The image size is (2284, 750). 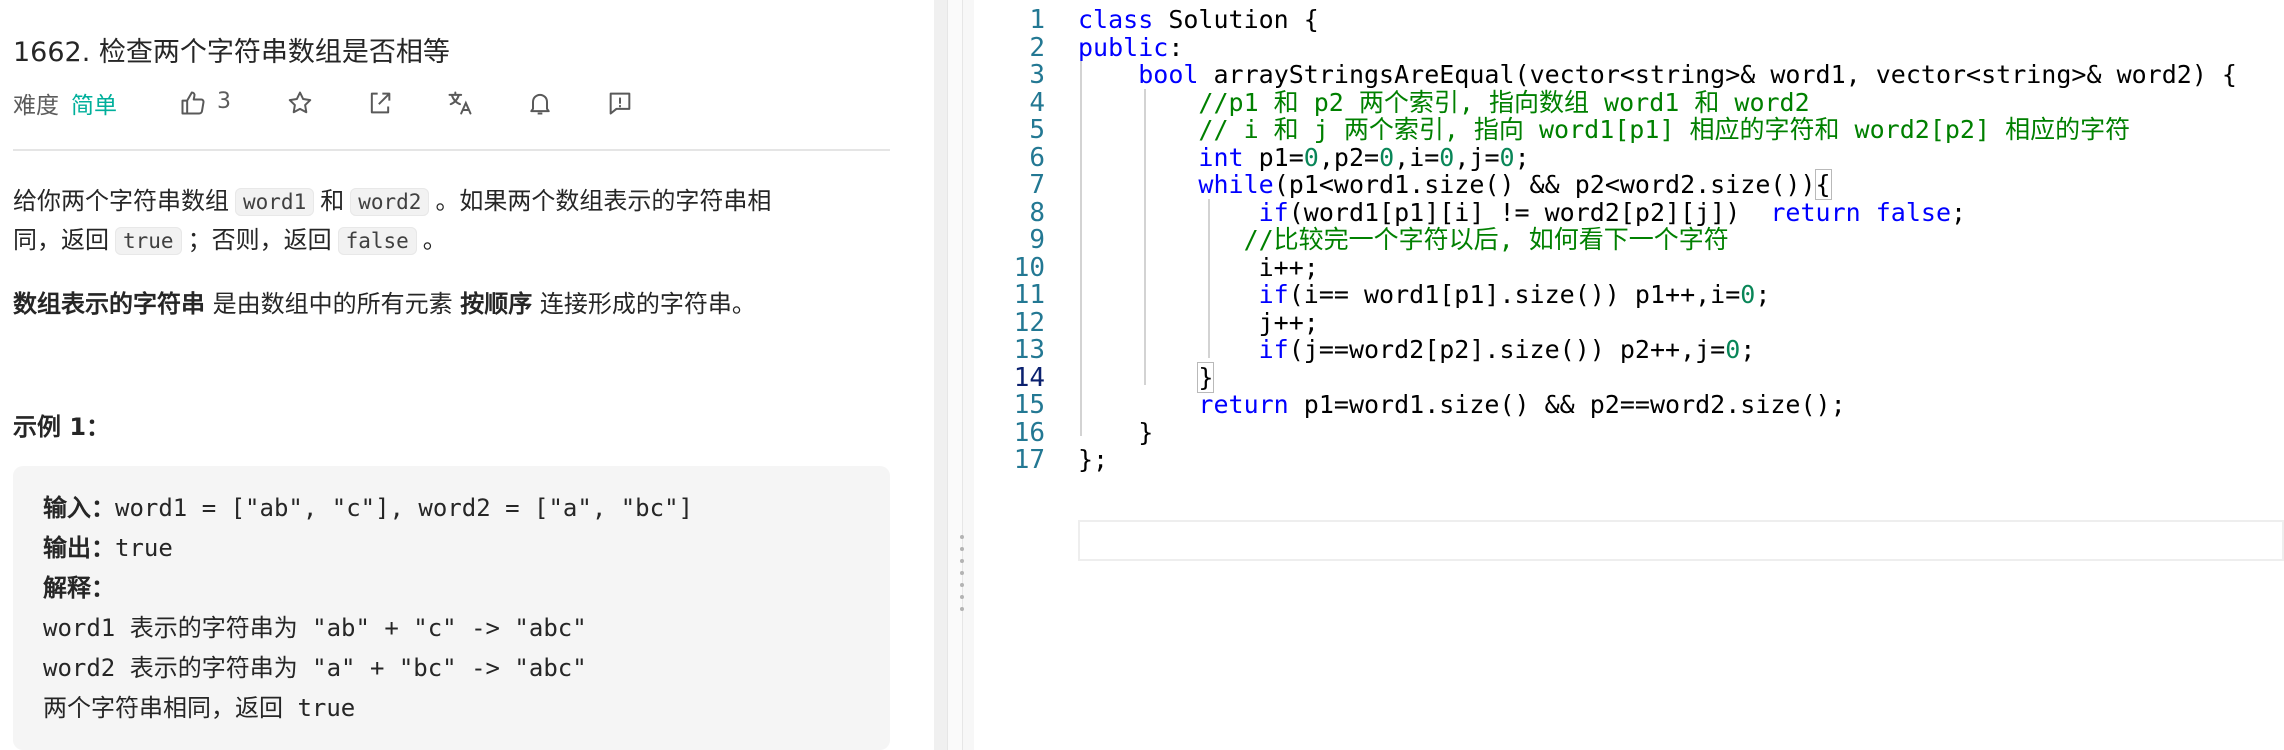 What do you see at coordinates (315, 668) in the screenshot?
I see `example-explanation-line: word2 表示的字符串为 "a" + "bc" -> "abc"` at bounding box center [315, 668].